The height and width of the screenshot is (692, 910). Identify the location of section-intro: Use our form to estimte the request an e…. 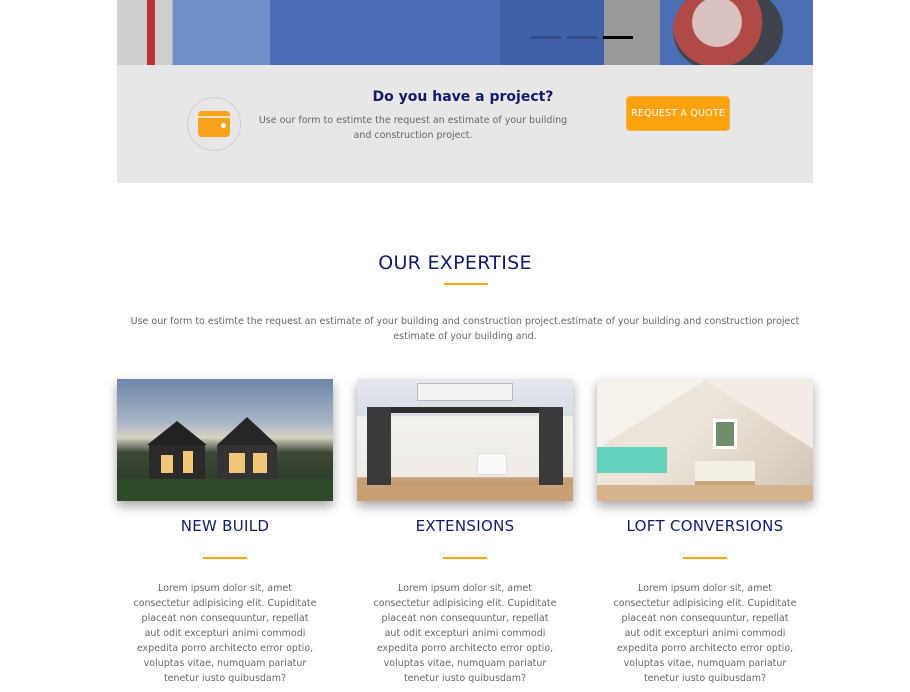
(465, 329).